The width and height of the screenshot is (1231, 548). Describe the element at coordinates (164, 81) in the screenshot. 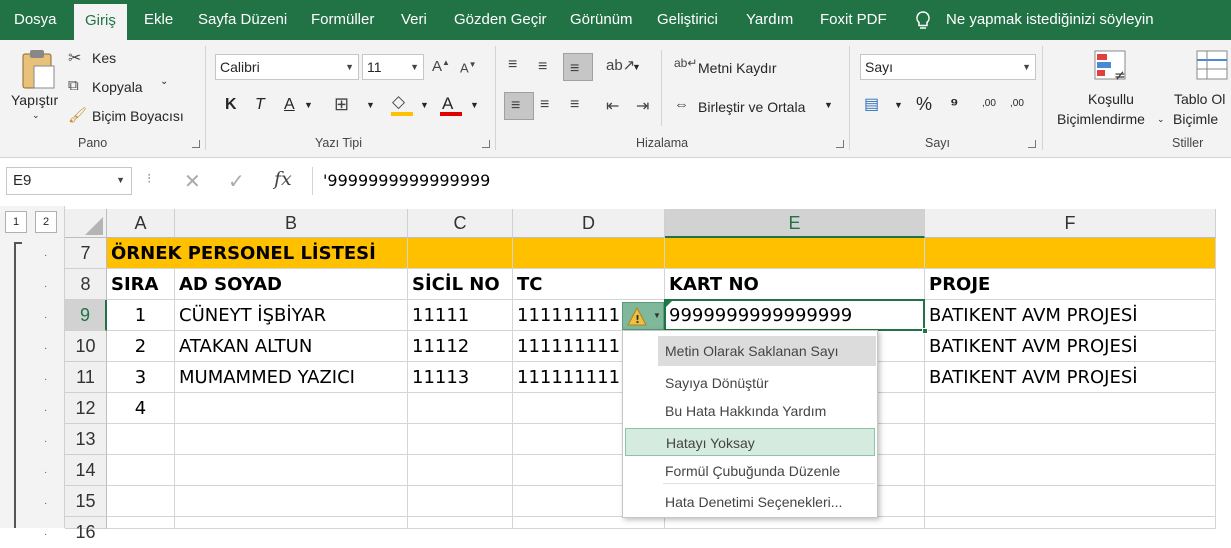

I see `copy-dropdown-icon: ⌄` at that location.